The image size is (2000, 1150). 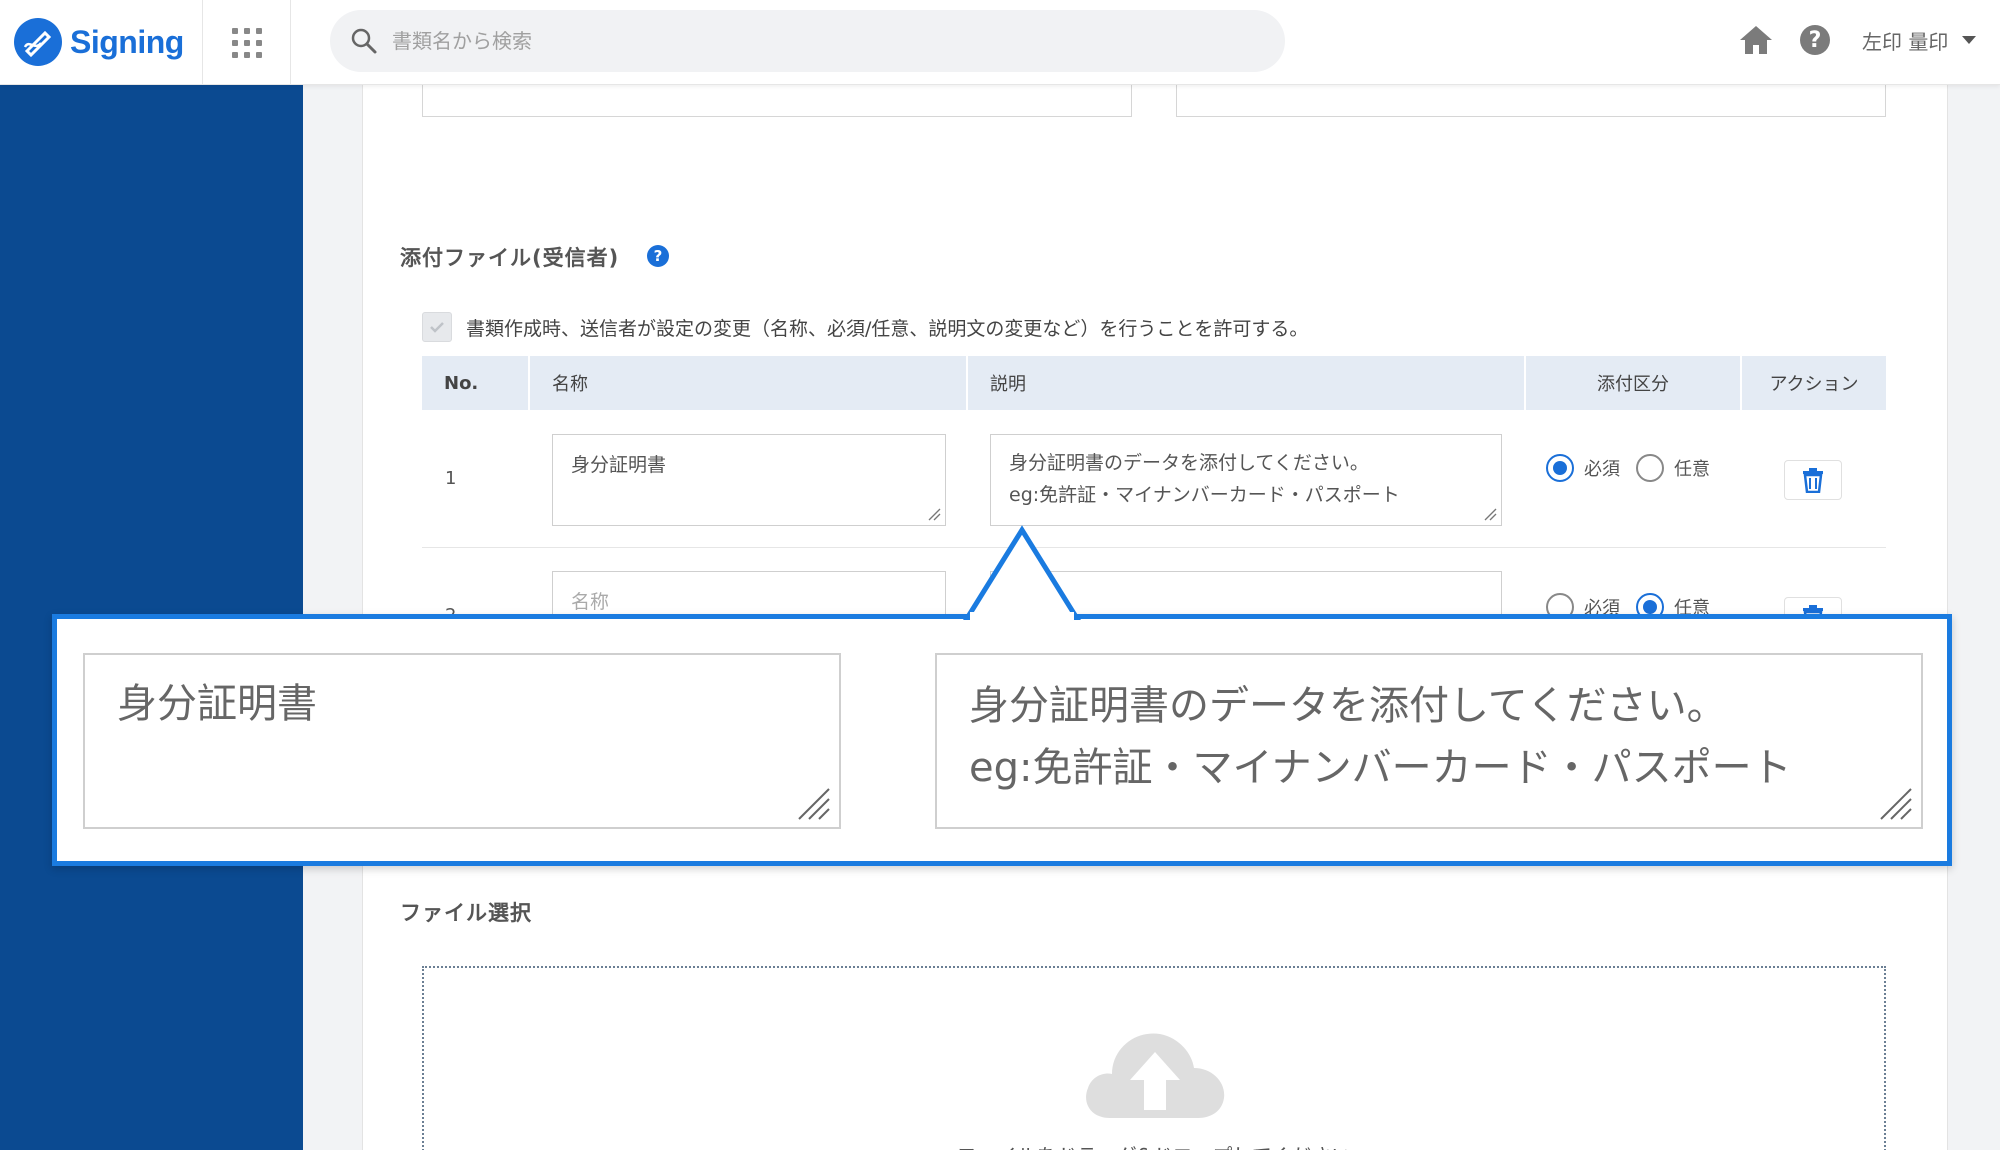 I want to click on search-input, so click(x=792, y=41).